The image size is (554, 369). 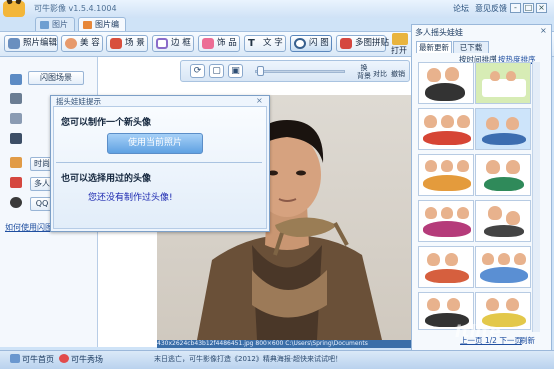 What do you see at coordinates (155, 143) in the screenshot?
I see `use-current-photo-button: 使用当前照片` at bounding box center [155, 143].